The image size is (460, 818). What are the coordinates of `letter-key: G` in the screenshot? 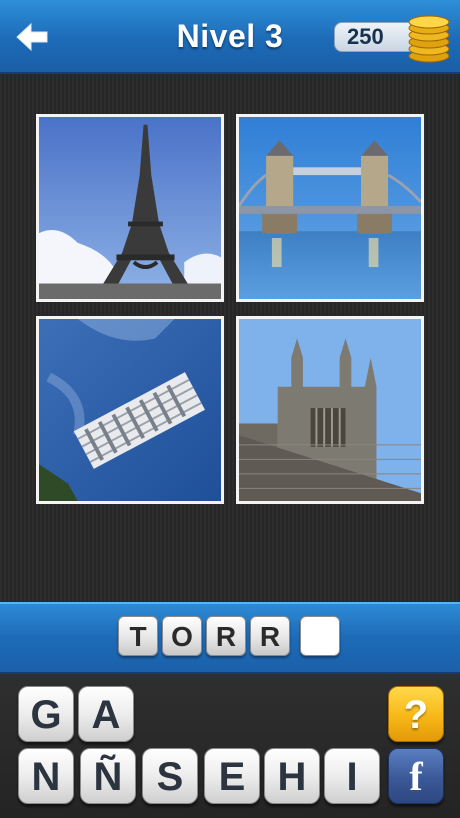 It's located at (46, 714).